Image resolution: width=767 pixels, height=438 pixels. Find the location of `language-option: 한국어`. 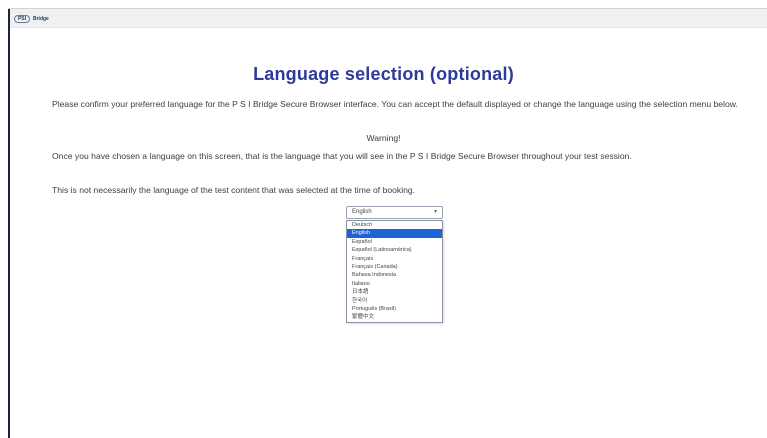

language-option: 한국어 is located at coordinates (394, 301).